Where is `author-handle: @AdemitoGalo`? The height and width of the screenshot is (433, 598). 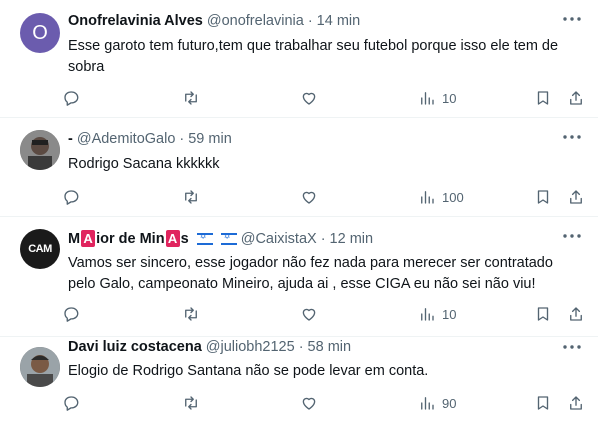
author-handle: @AdemitoGalo is located at coordinates (126, 139).